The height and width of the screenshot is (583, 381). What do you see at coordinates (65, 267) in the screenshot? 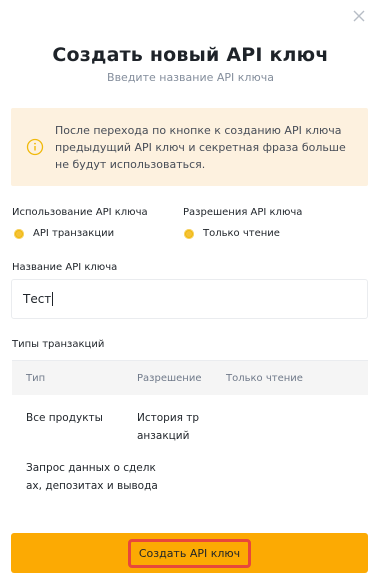
I see `key-name-label: Название API ключа` at bounding box center [65, 267].